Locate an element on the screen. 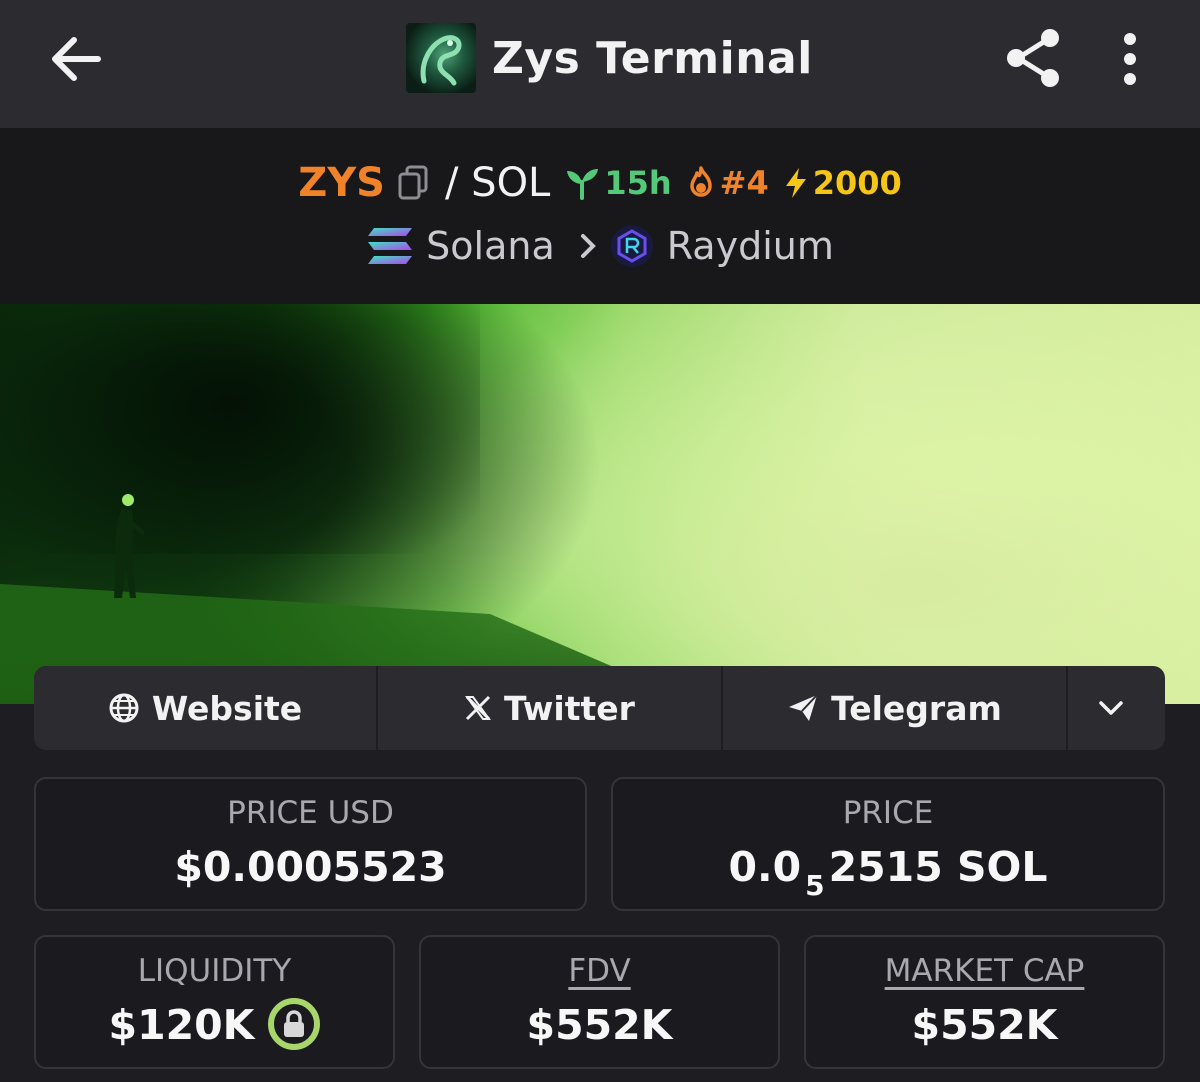 Image resolution: width=1200 pixels, height=1082 pixels. market-cap-label: MARKET CAP is located at coordinates (984, 971).